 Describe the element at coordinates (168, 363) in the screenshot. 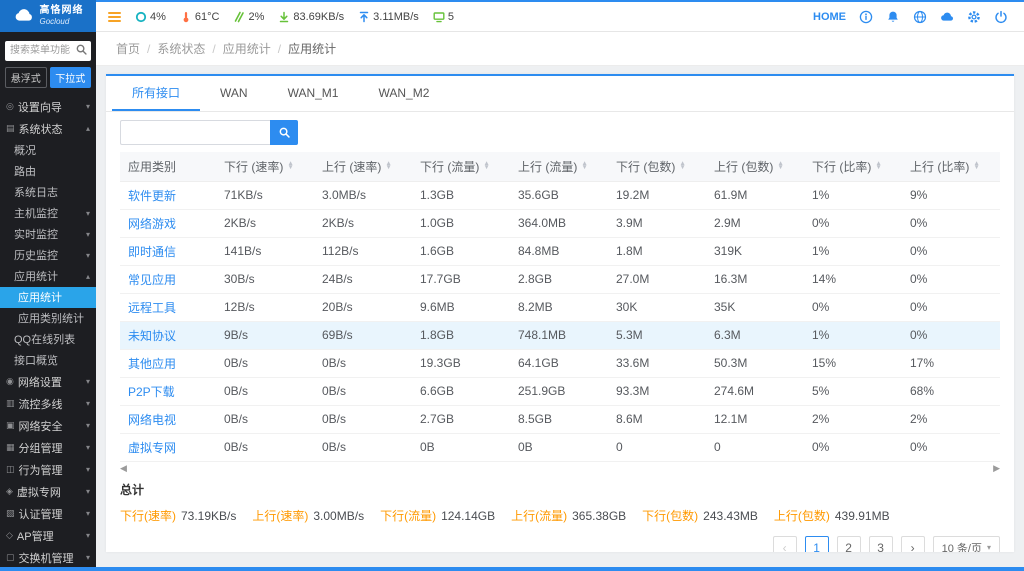

I see `app-category-link: 其他应用` at that location.